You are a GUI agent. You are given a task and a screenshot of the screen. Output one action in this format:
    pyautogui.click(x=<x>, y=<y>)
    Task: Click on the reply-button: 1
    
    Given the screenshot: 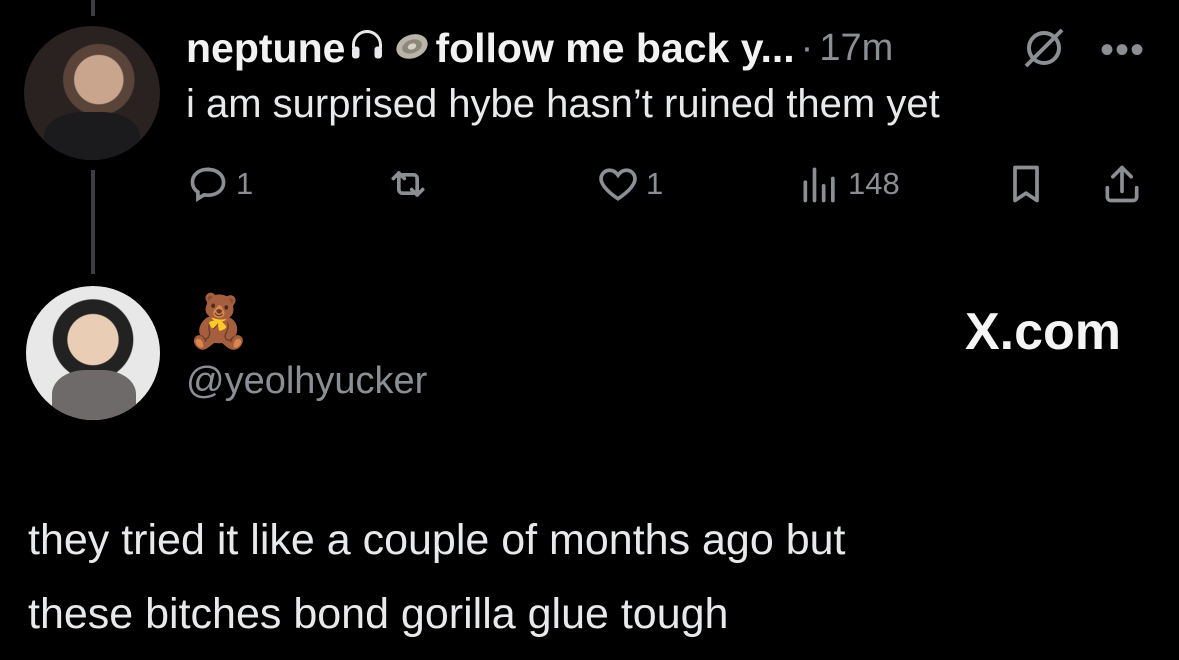 What is the action you would take?
    pyautogui.click(x=219, y=184)
    